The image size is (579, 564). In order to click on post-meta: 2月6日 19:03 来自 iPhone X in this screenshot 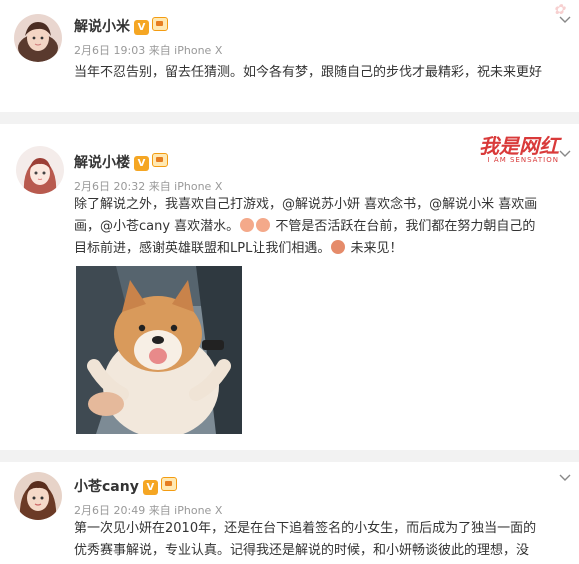, I will do `click(148, 50)`.